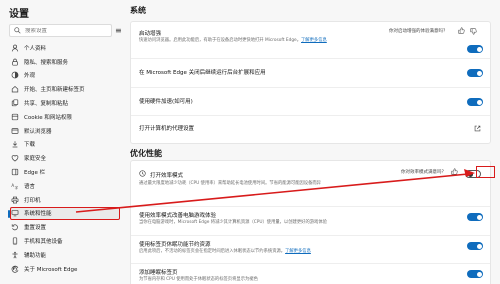 The width and height of the screenshot is (500, 284). Describe the element at coordinates (166, 102) in the screenshot. I see `hardware-accel-title: 使用硬件加速(如可用)` at that location.